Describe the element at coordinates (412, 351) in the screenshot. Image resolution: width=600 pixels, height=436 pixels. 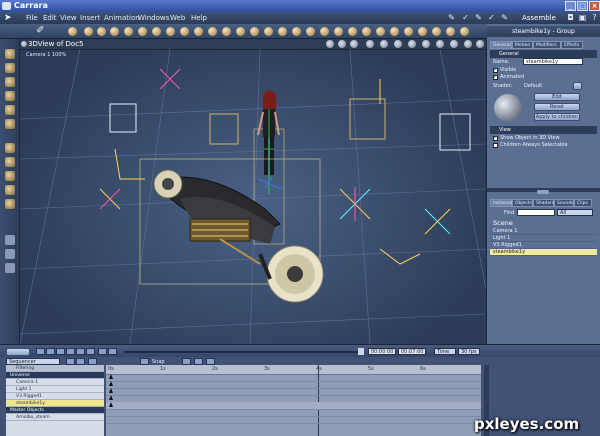
I see `end-time-field: 00:07:00` at that location.